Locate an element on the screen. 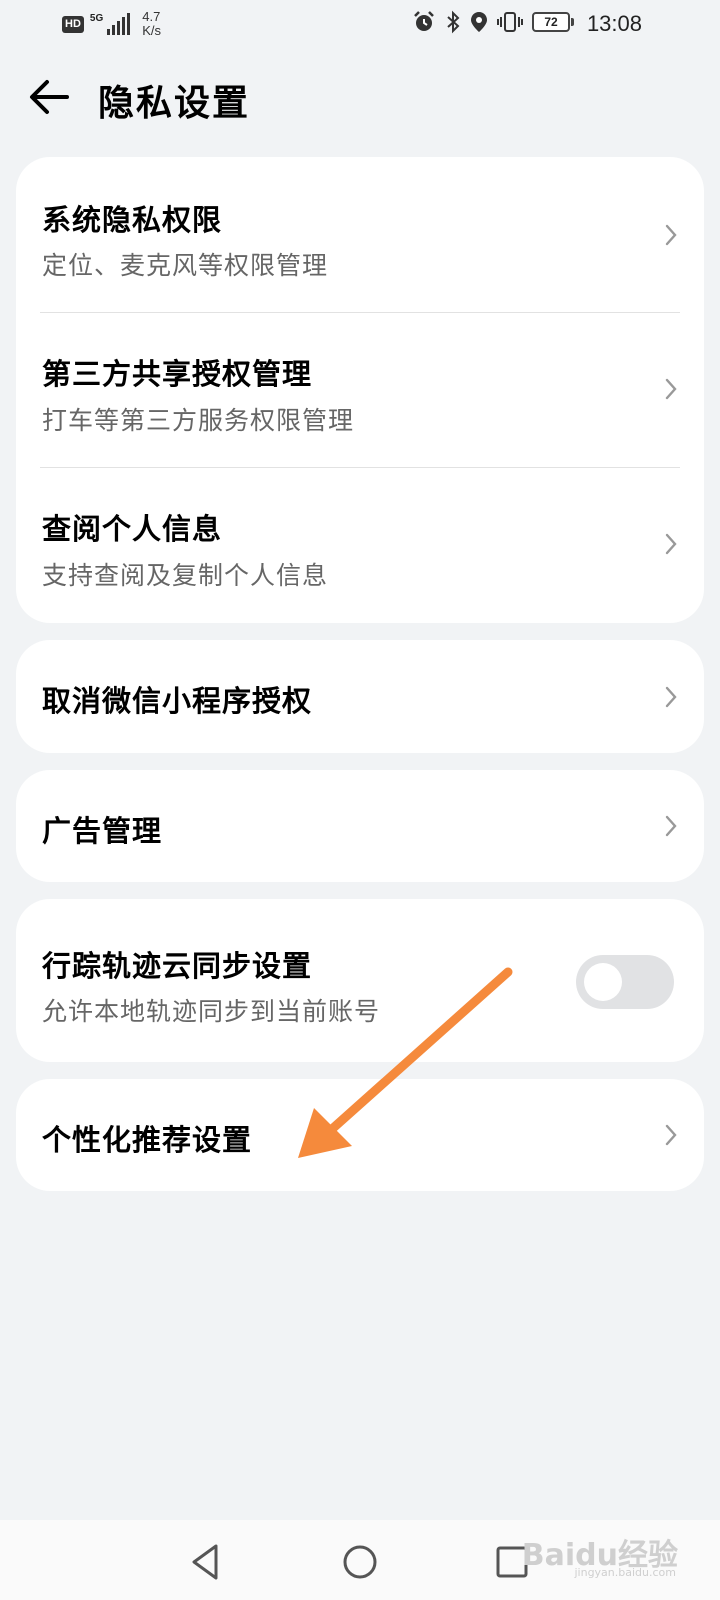 The height and width of the screenshot is (1600, 720). status-bar: HD 5G 4.7 K/s 72 13:08 is located at coordinates (360, 24).